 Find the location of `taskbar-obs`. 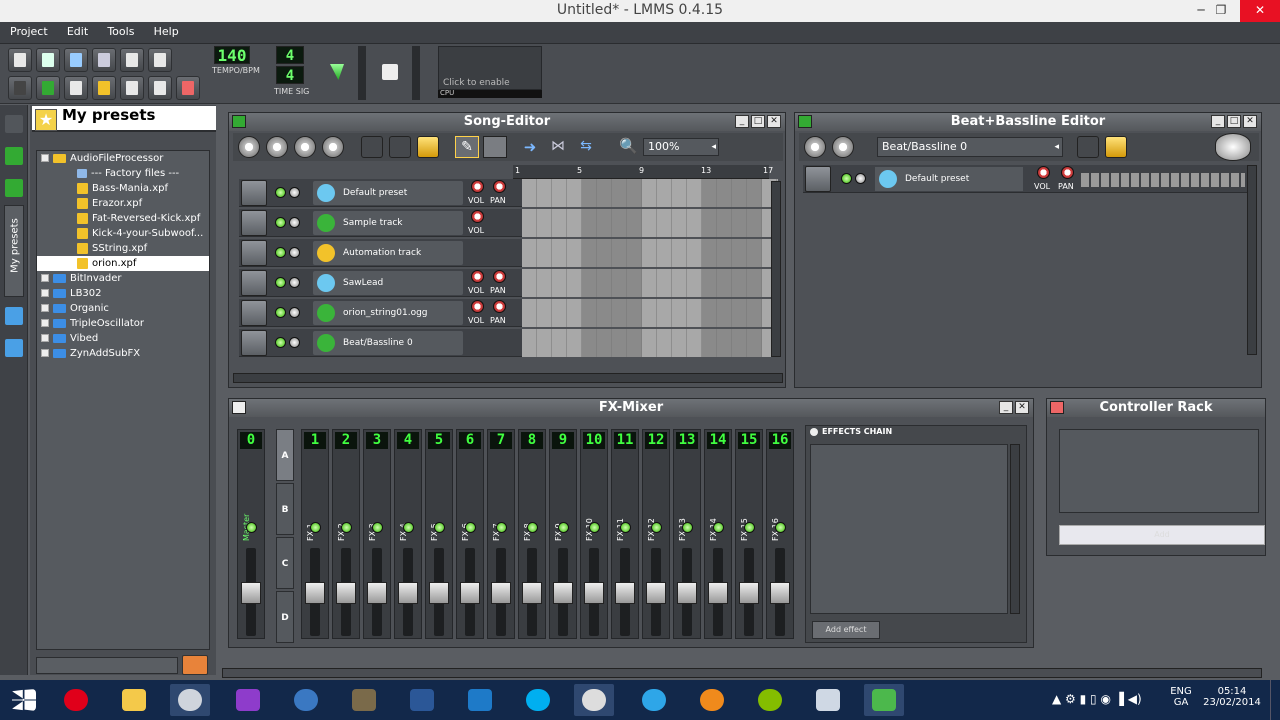

taskbar-obs is located at coordinates (594, 700).